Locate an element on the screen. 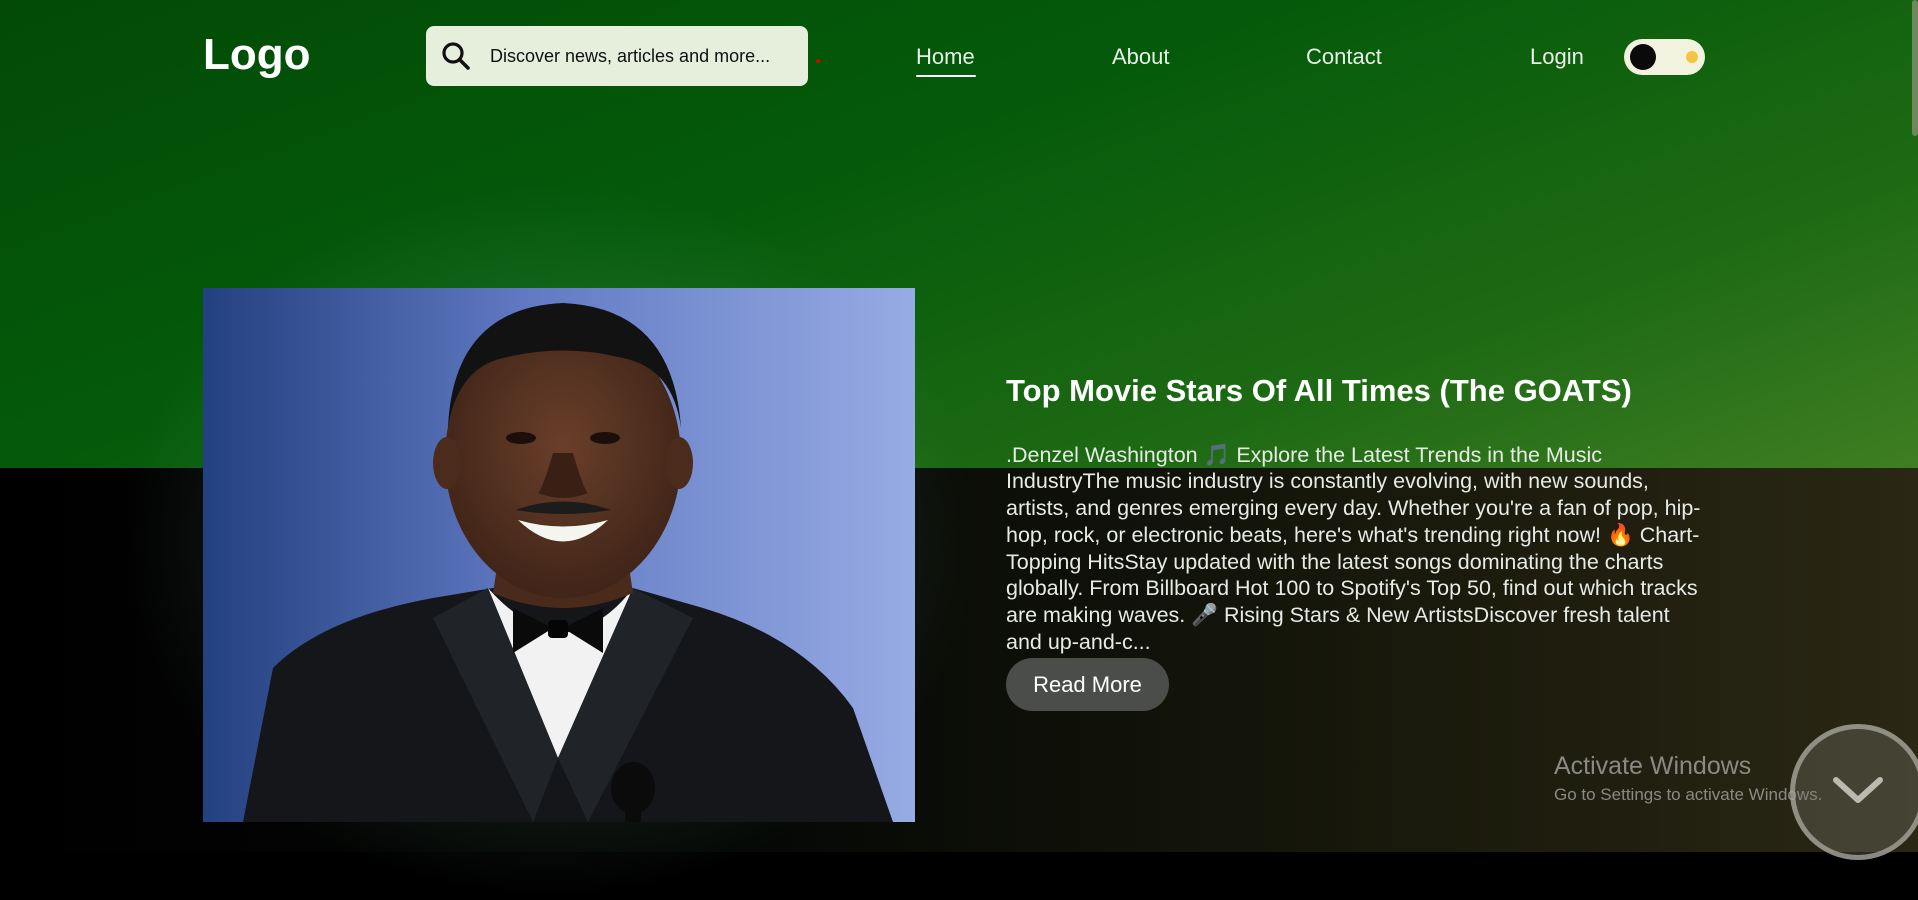 Image resolution: width=1918 pixels, height=900 pixels. scroll-down-button is located at coordinates (1854, 792).